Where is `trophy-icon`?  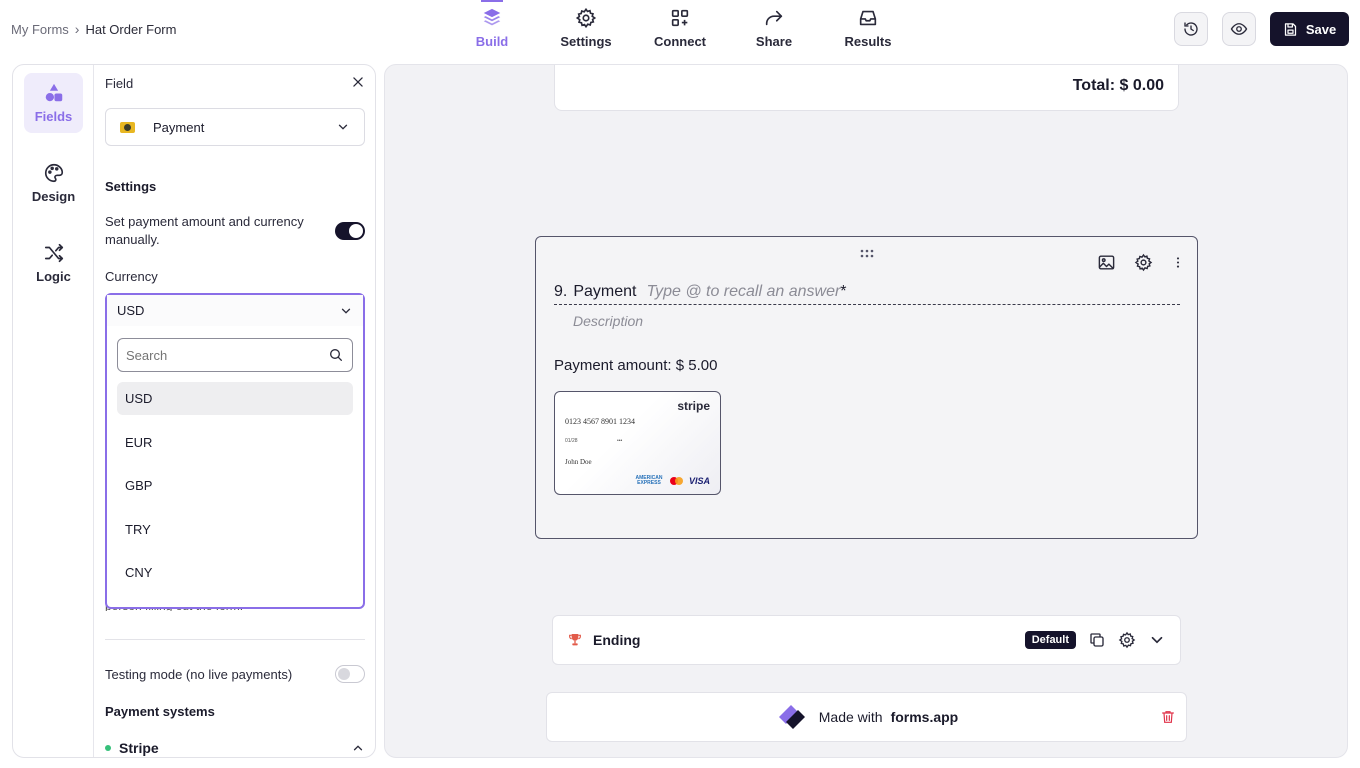 trophy-icon is located at coordinates (575, 640).